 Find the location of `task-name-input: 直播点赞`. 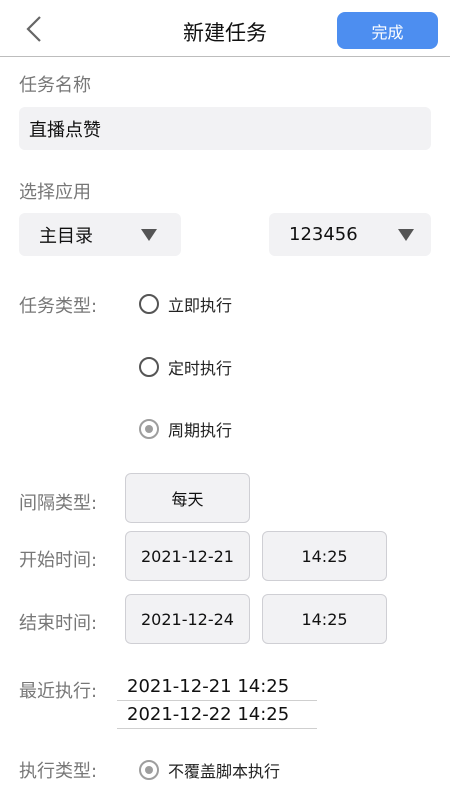

task-name-input: 直播点赞 is located at coordinates (225, 128).